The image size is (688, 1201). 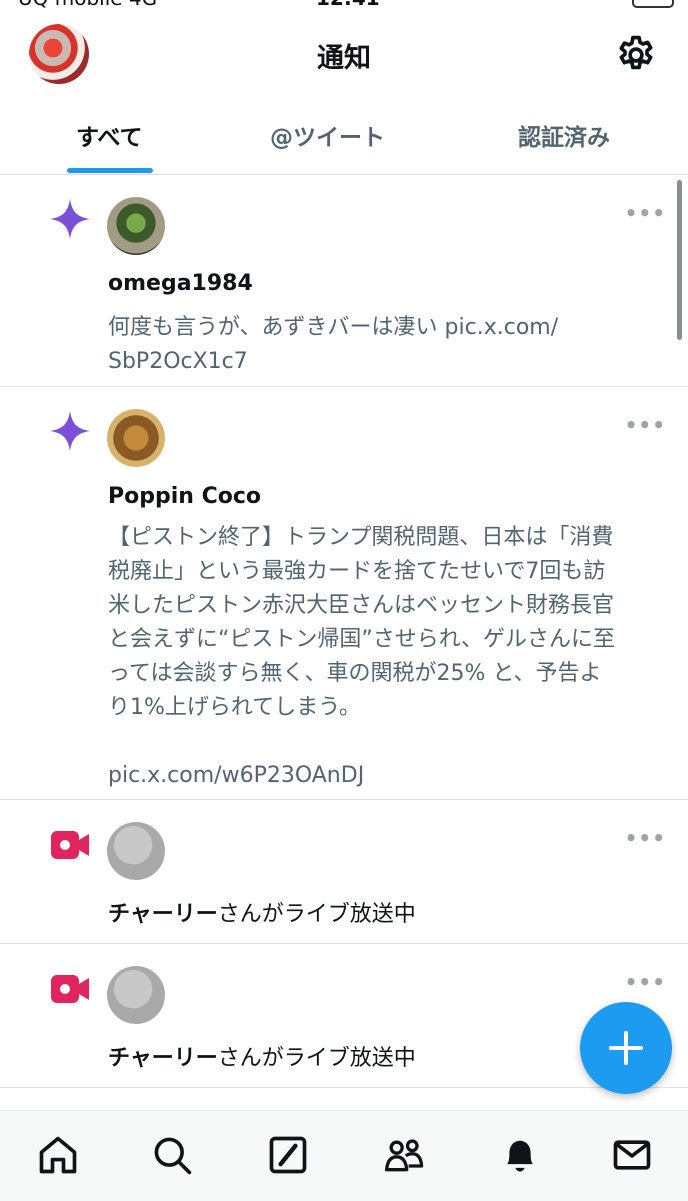 I want to click on search-icon, so click(x=172, y=1155).